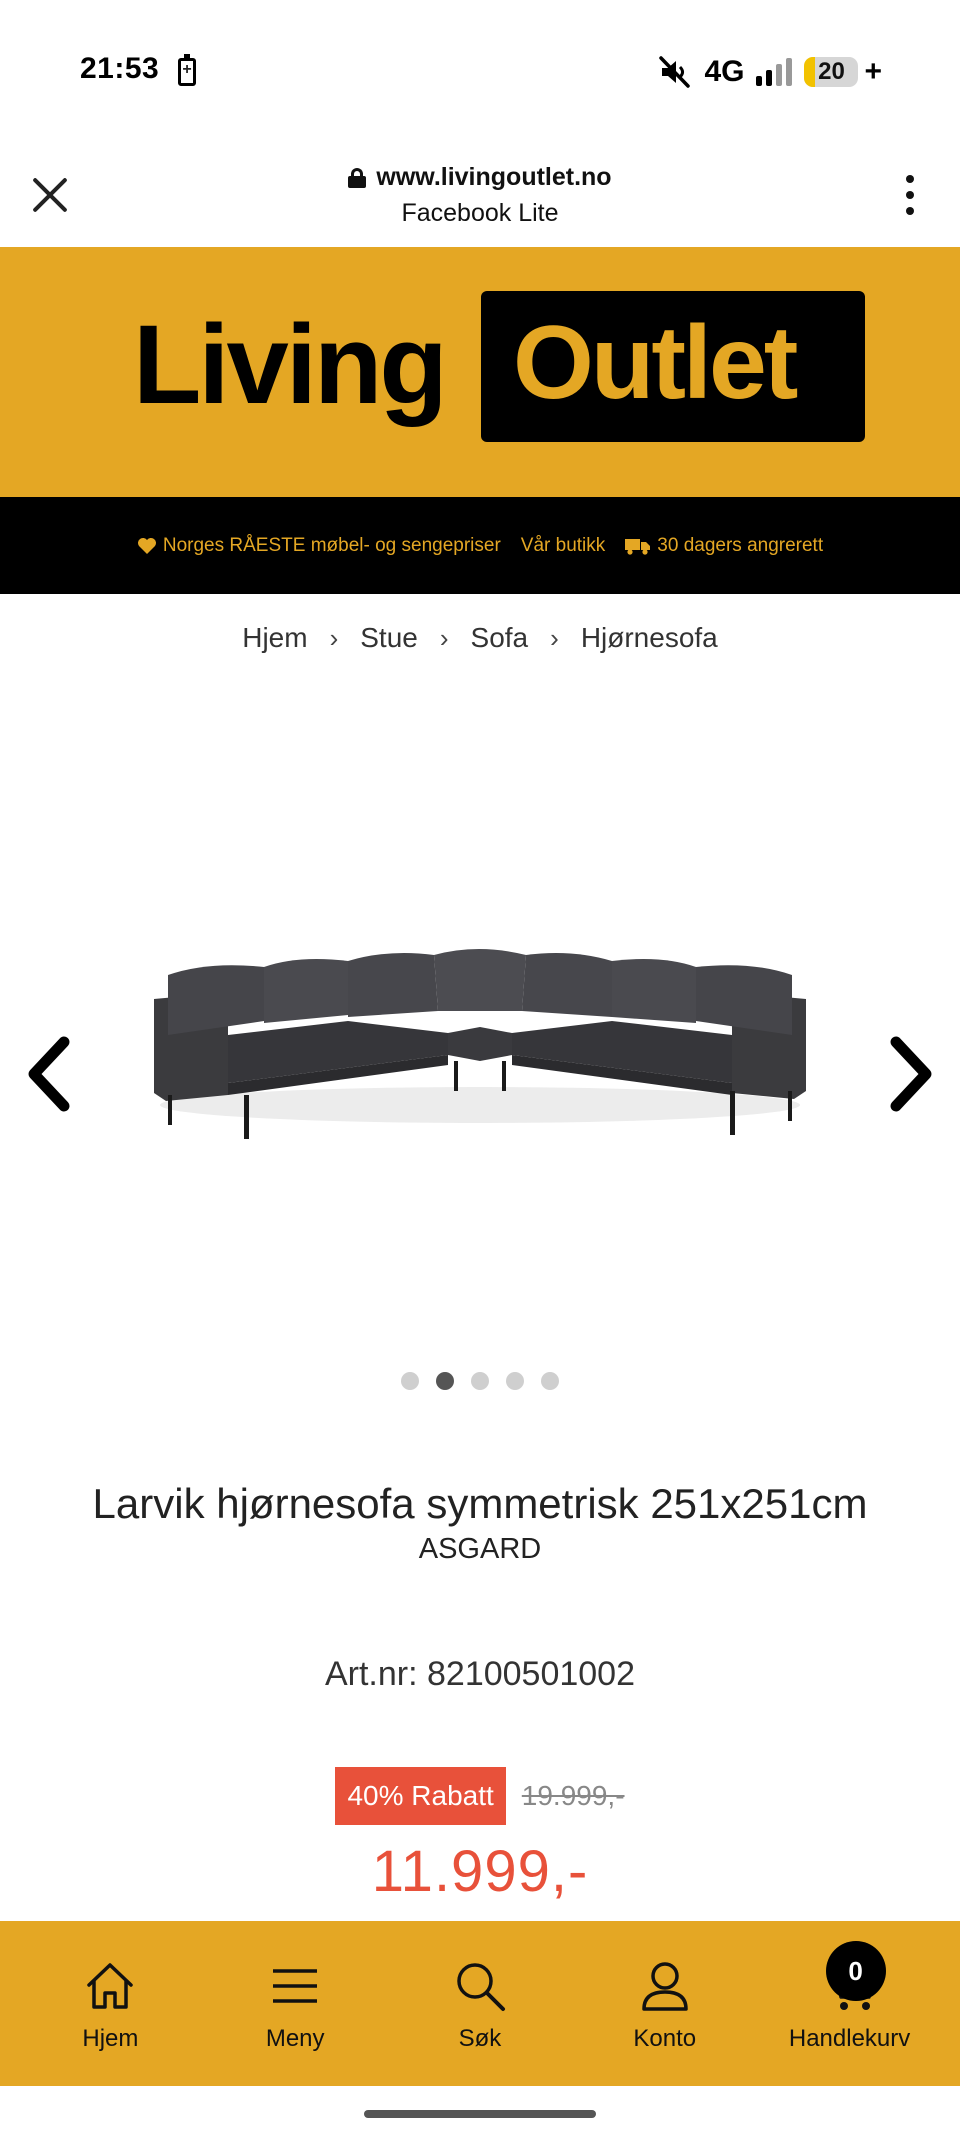  What do you see at coordinates (675, 72) in the screenshot?
I see `mute-icon` at bounding box center [675, 72].